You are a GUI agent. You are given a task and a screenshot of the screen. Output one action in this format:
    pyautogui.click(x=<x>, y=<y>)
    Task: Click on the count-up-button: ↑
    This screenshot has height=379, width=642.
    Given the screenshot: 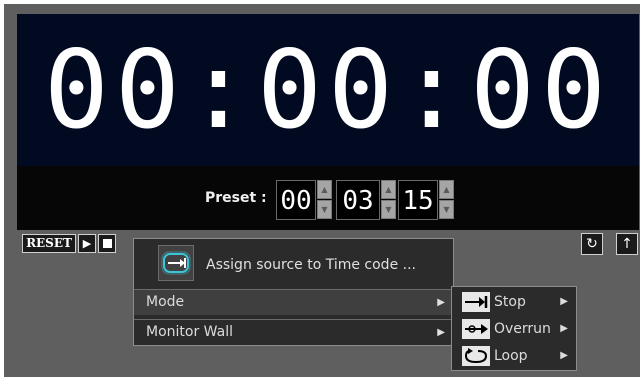 What is the action you would take?
    pyautogui.click(x=627, y=244)
    